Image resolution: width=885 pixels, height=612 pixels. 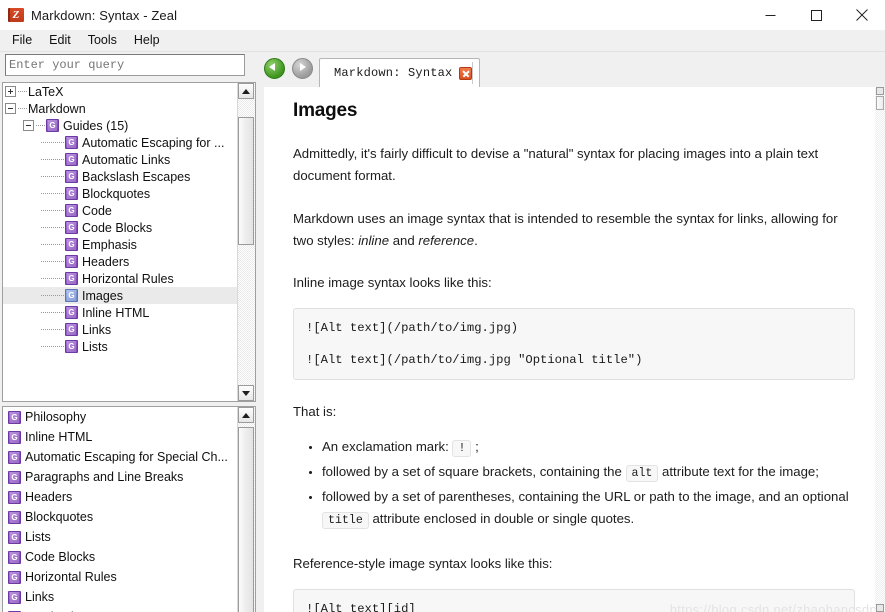 I want to click on tree-item-images: G Images, so click(x=120, y=295).